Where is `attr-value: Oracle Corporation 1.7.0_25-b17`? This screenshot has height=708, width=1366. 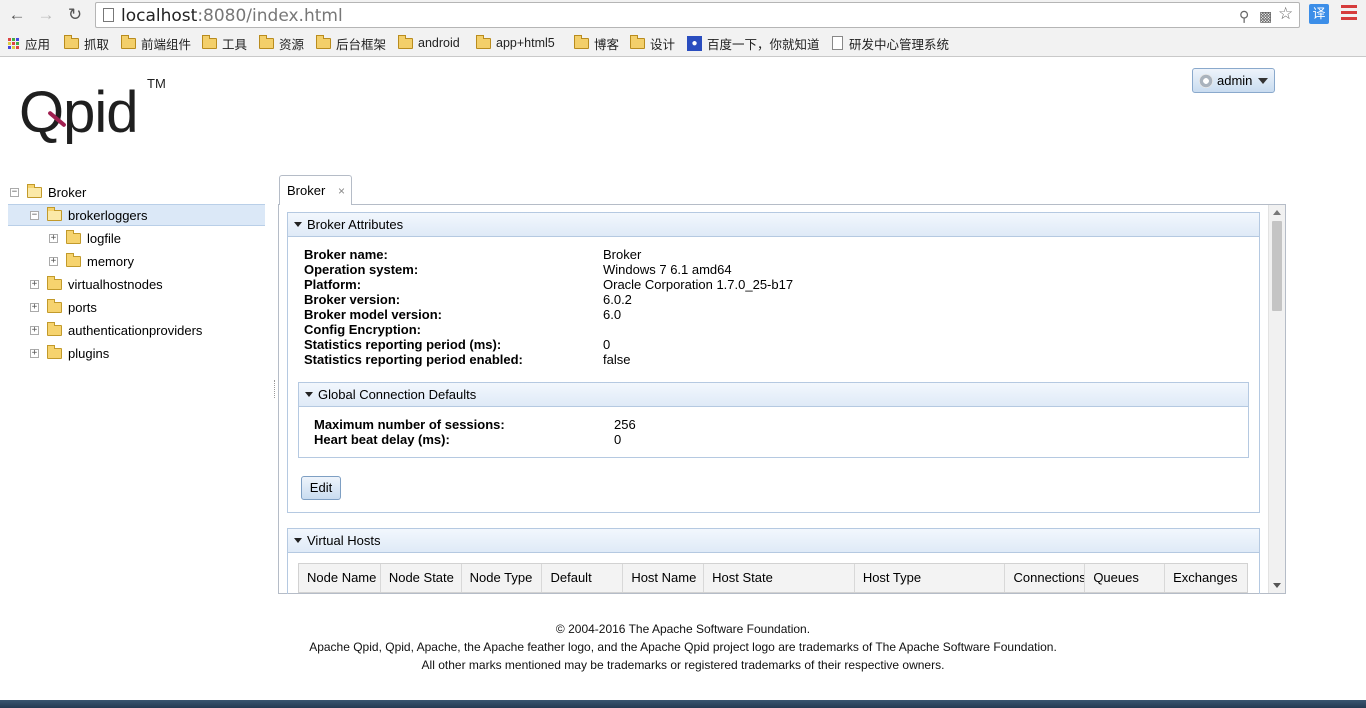
attr-value: Oracle Corporation 1.7.0_25-b17 is located at coordinates (698, 284).